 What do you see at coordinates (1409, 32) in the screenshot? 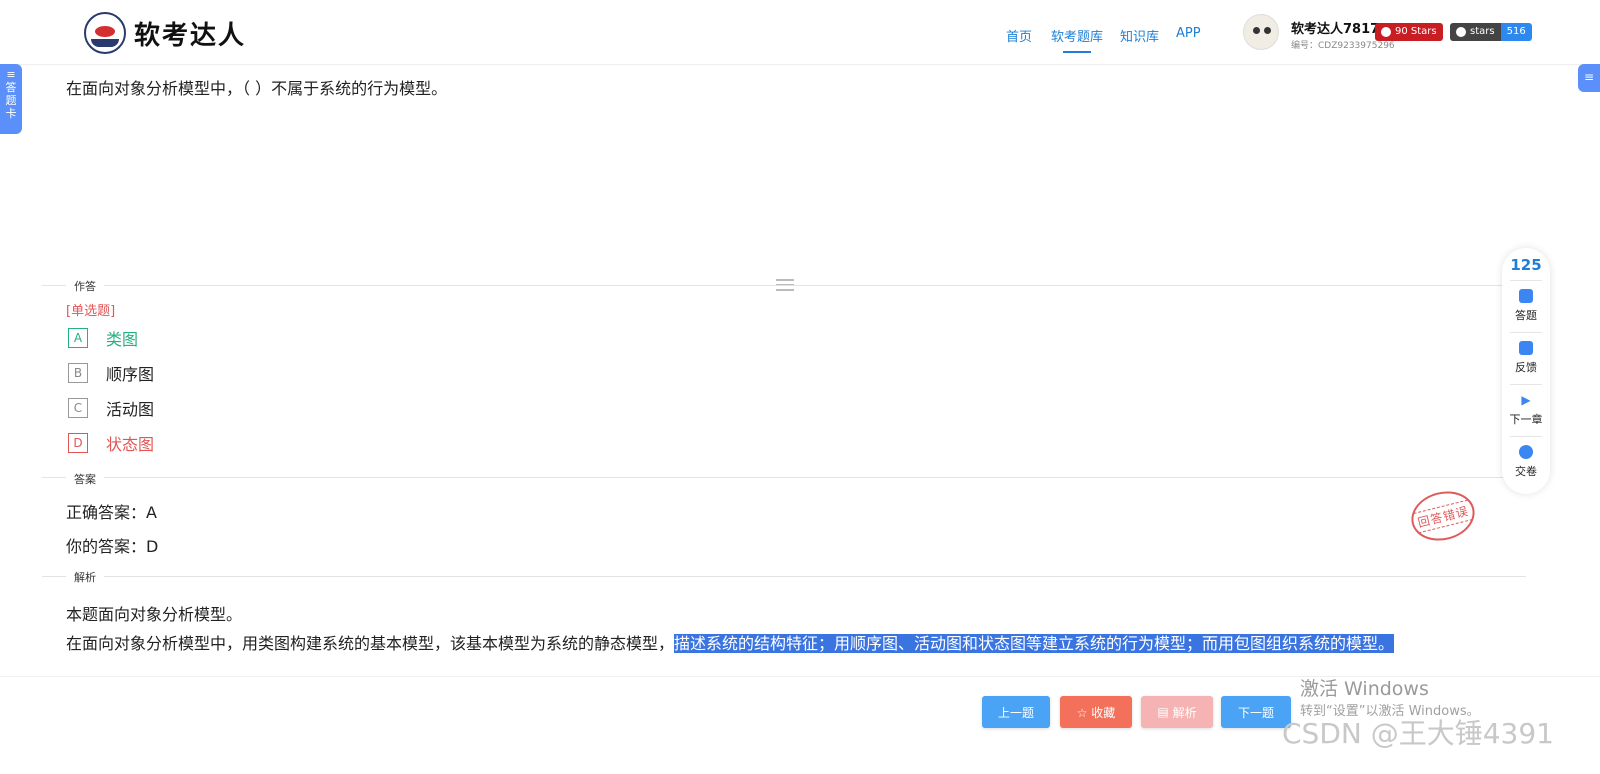
I see `stars-badge: 90 Stars` at bounding box center [1409, 32].